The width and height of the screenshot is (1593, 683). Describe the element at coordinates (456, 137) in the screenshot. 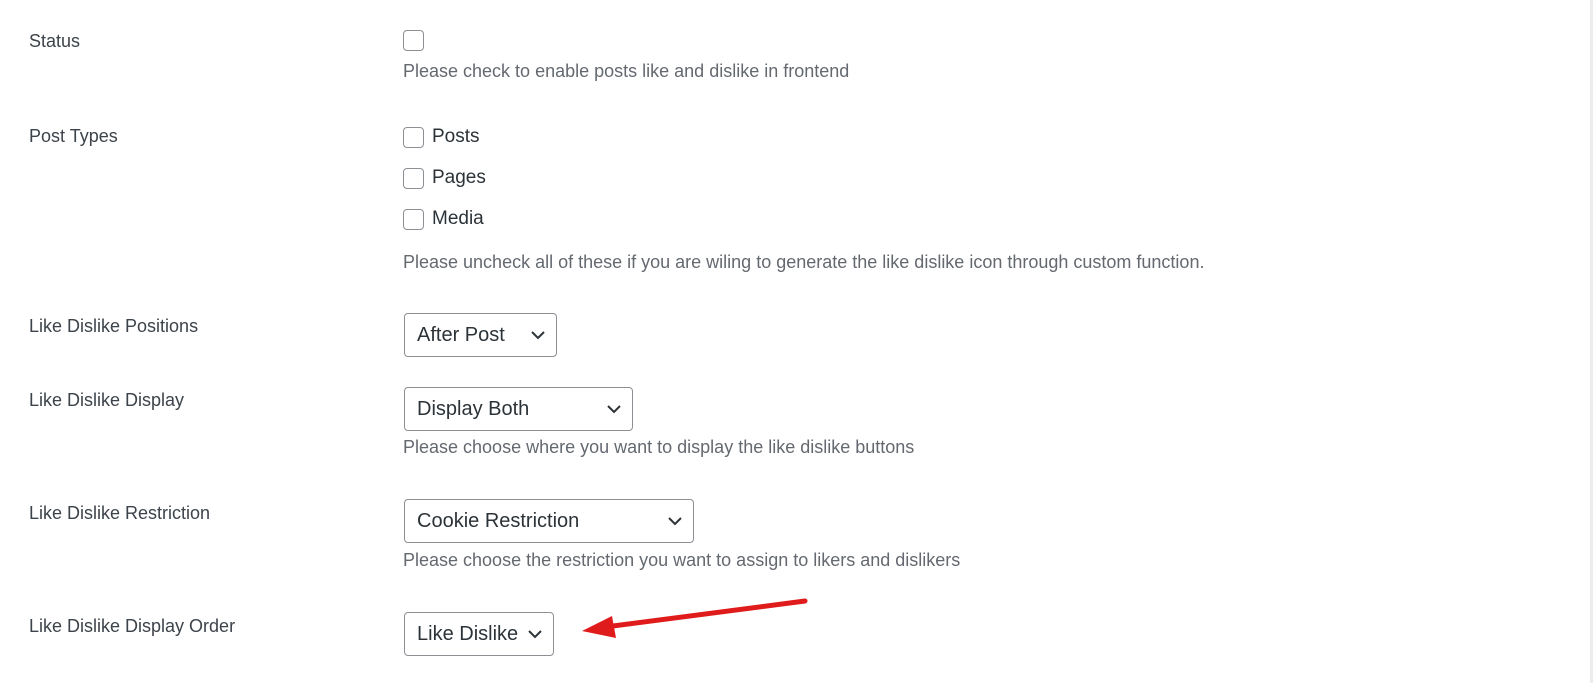

I see `posts-checkbox-label: Posts` at that location.